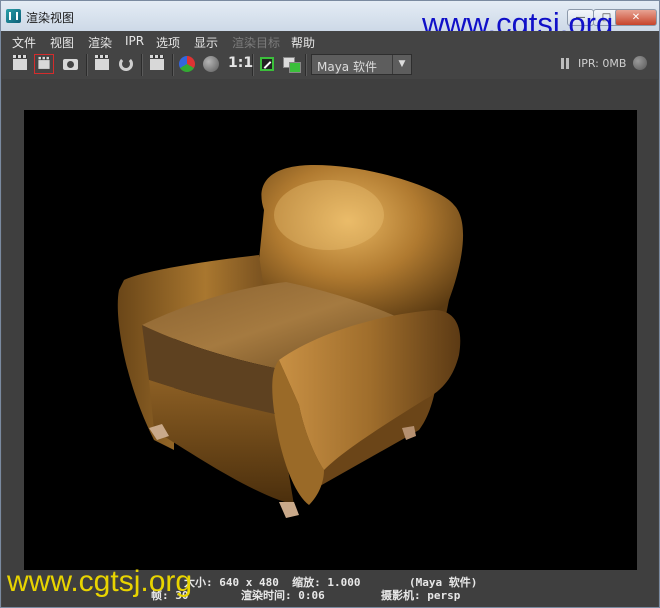 The width and height of the screenshot is (660, 608). What do you see at coordinates (256, 43) in the screenshot?
I see `menu-render-targets: 渲染目标` at bounding box center [256, 43].